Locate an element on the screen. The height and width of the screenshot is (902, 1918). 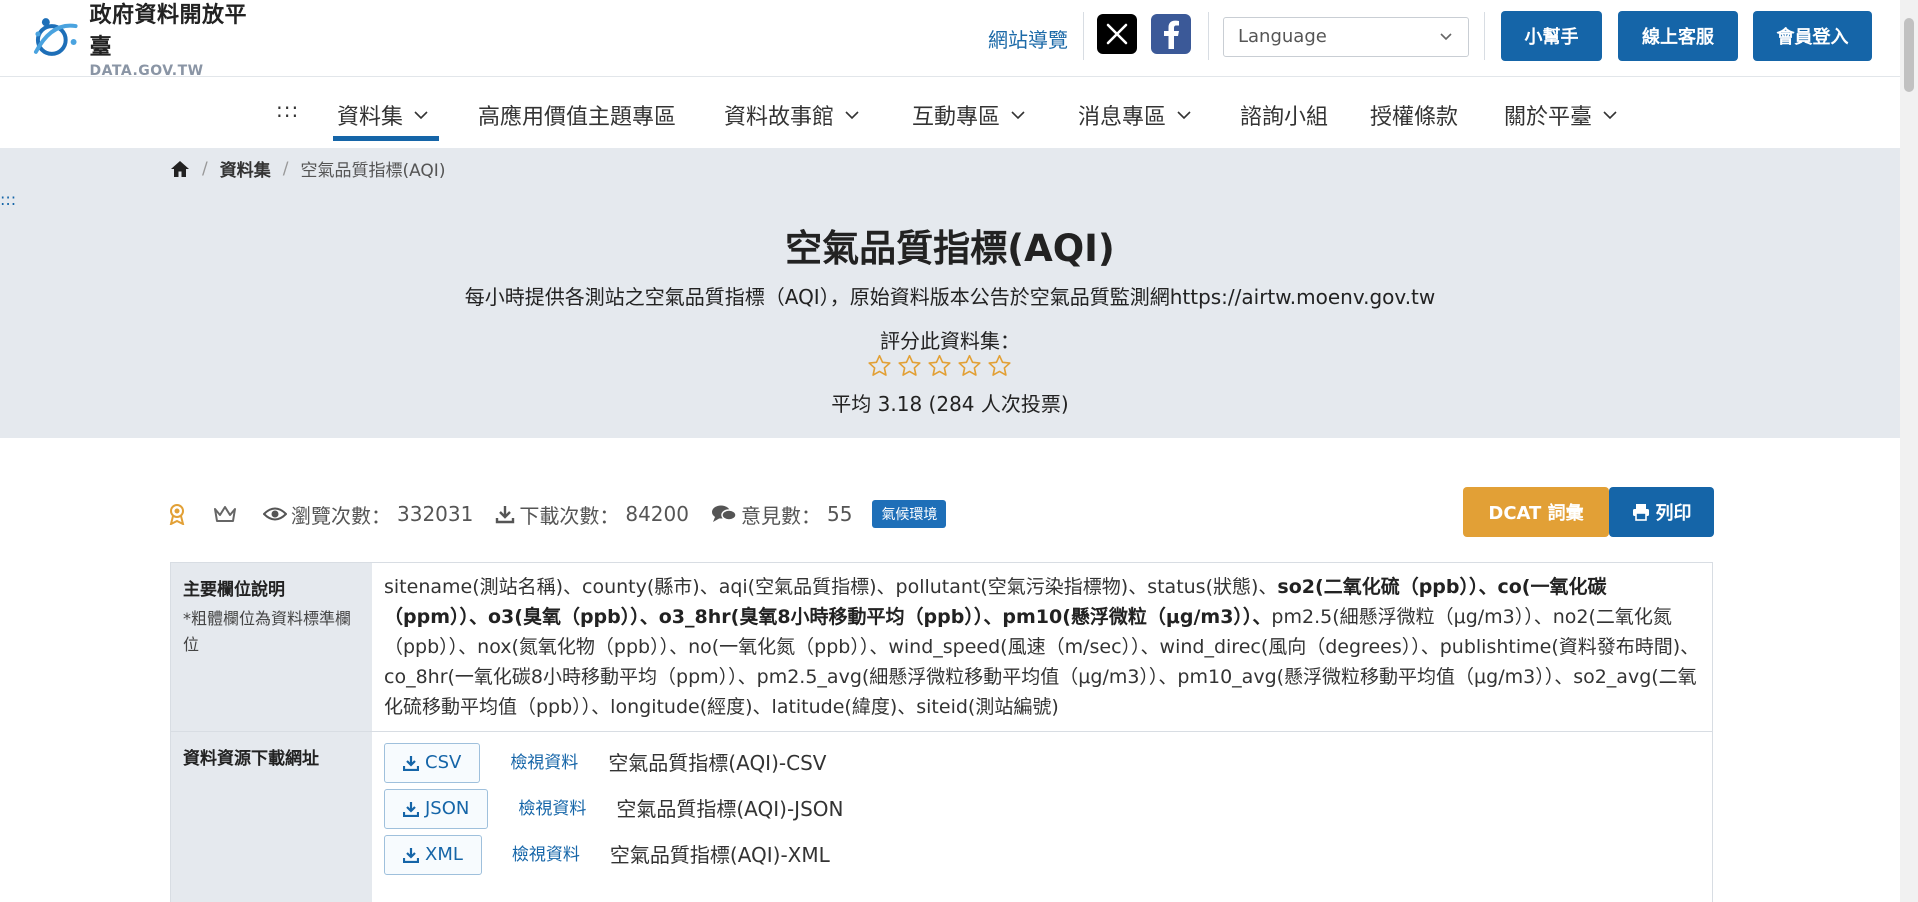
resources-header-cell: 資料資源下載網址 is located at coordinates (271, 817).